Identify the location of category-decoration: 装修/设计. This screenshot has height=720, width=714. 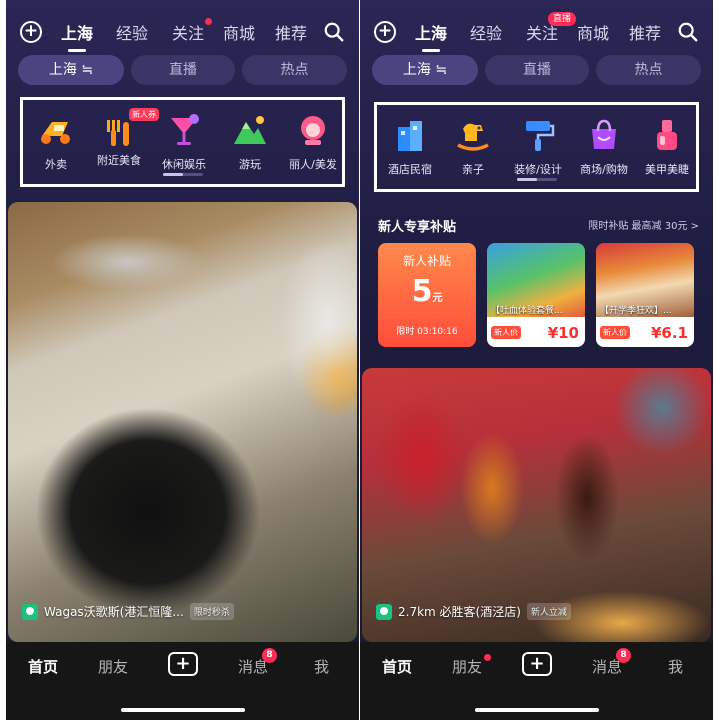
(538, 147).